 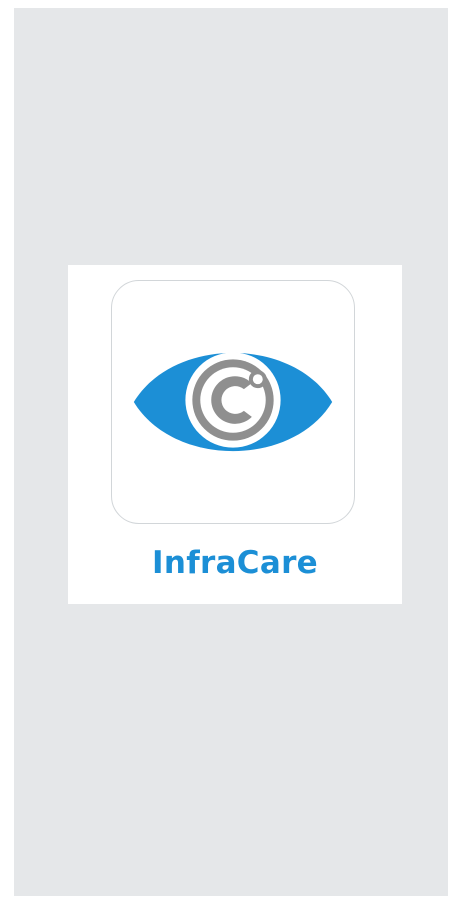 I want to click on app-icon, so click(x=233, y=402).